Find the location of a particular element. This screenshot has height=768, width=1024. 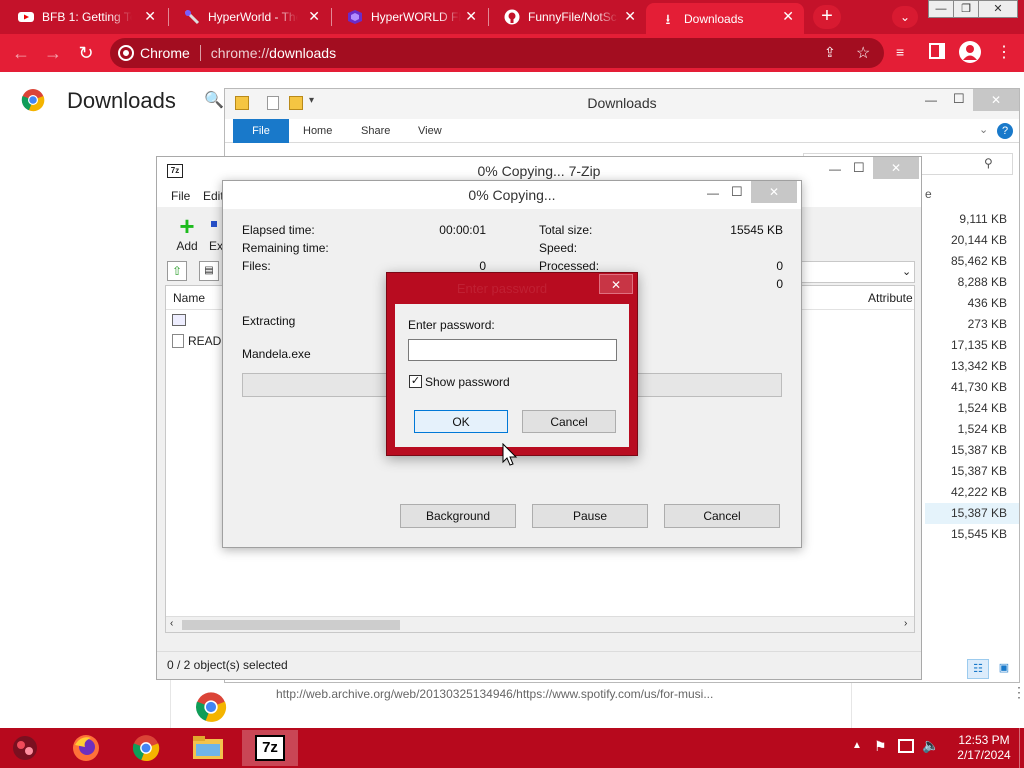

tab-file: File is located at coordinates (261, 131).